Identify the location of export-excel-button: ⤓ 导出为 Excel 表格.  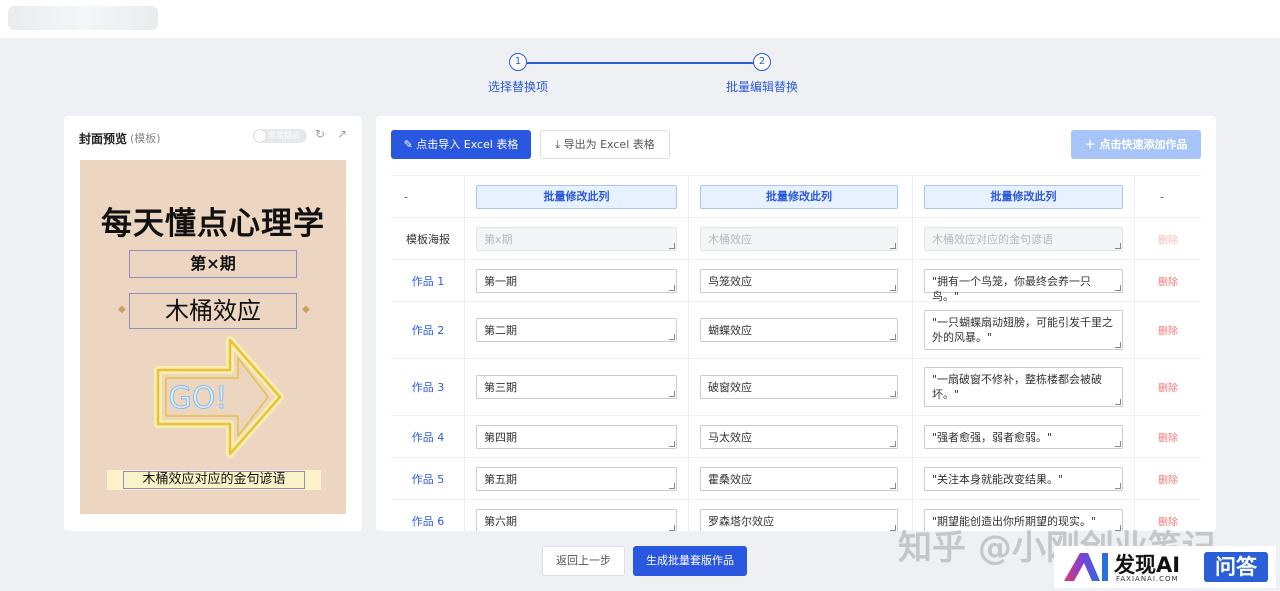
(605, 144).